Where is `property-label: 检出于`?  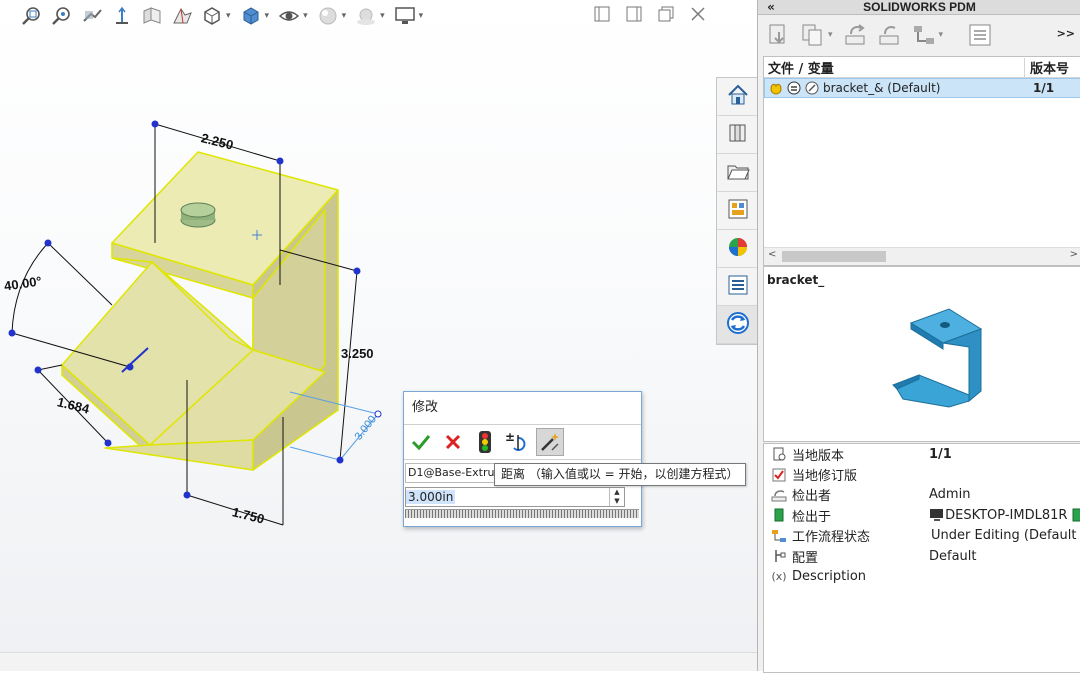
property-label: 检出于 is located at coordinates (812, 517).